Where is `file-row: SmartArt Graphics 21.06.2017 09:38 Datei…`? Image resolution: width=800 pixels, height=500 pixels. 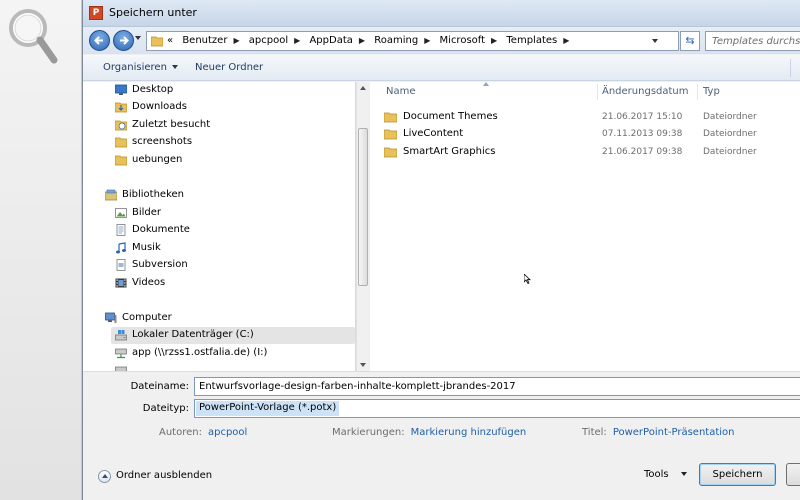
file-row: SmartArt Graphics 21.06.2017 09:38 Datei… is located at coordinates (585, 152).